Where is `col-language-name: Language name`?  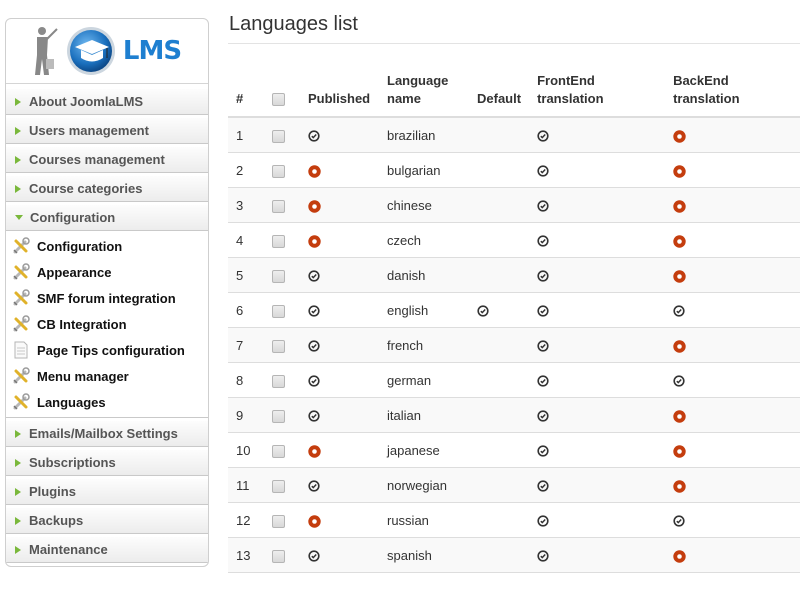
col-language-name: Language name is located at coordinates (424, 92).